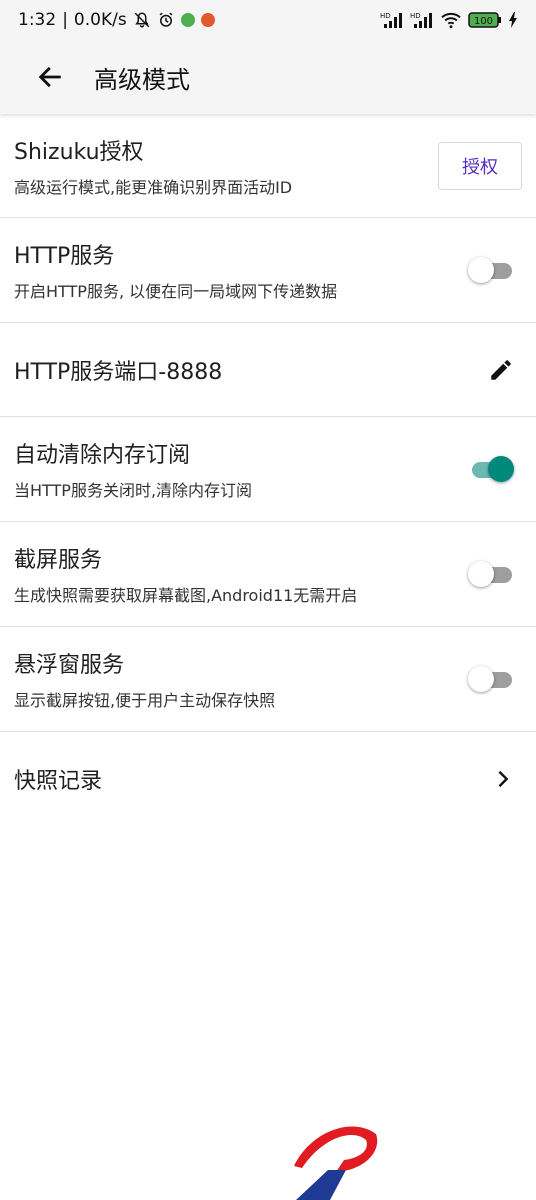 This screenshot has width=536, height=1200. Describe the element at coordinates (513, 20) in the screenshot. I see `charging-bolt-icon` at that location.